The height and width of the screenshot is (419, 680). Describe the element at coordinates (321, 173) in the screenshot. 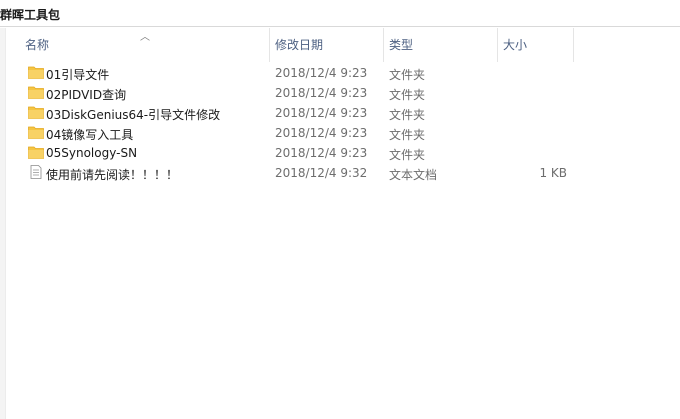

I see `file-date: 2018/12/4 9:32` at that location.